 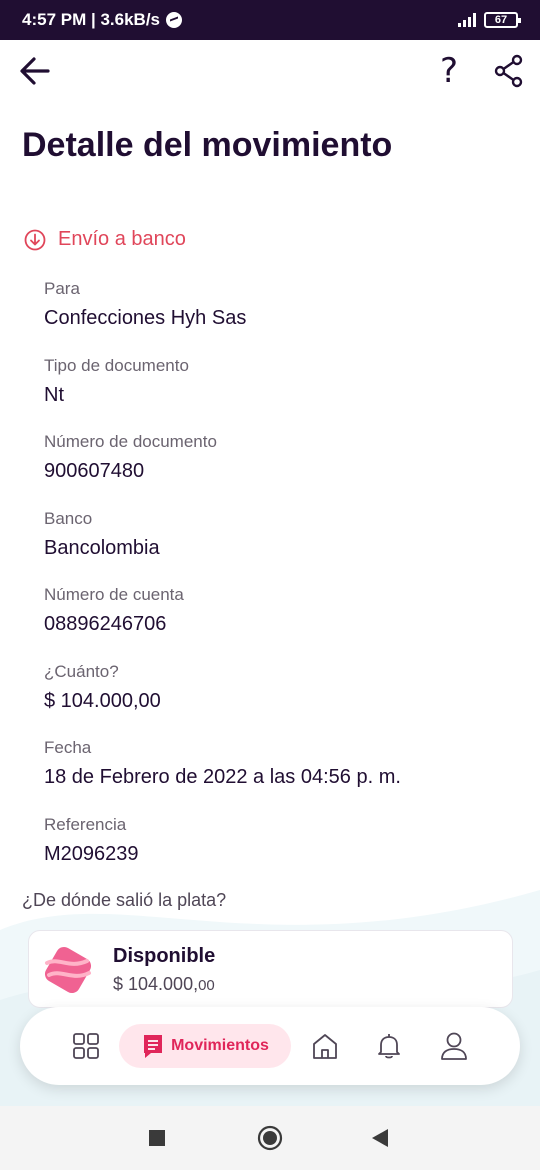 What do you see at coordinates (35, 239) in the screenshot?
I see `download-circle-icon` at bounding box center [35, 239].